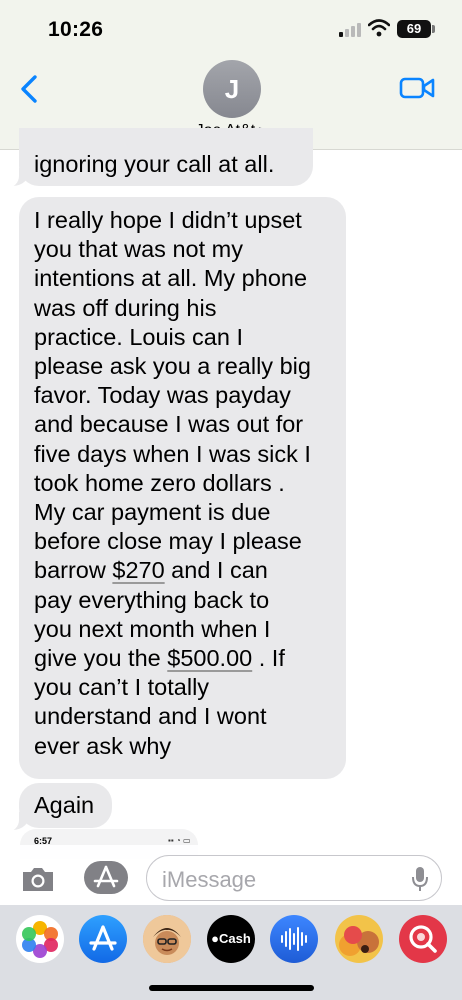 Image resolution: width=462 pixels, height=1000 pixels. I want to click on camera-icon, so click(38, 879).